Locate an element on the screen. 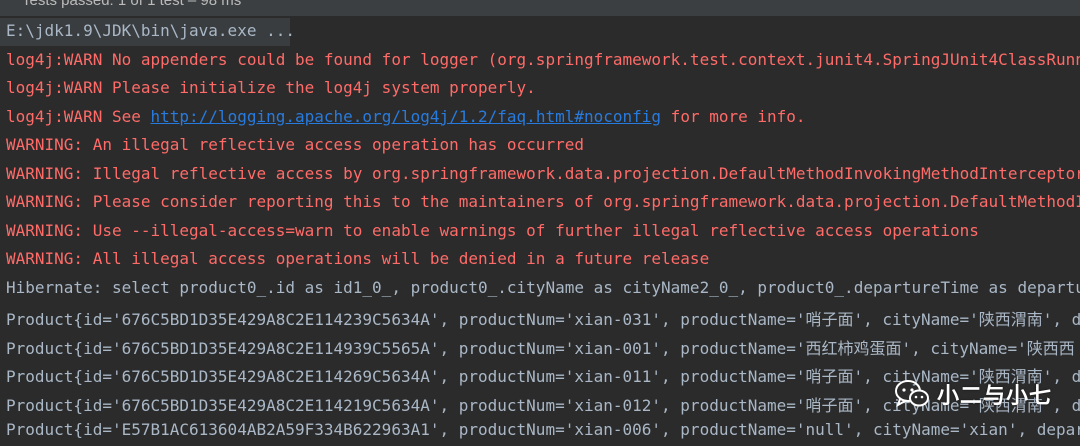 This screenshot has height=446, width=1080. console-line-text: log4j:WARN See is located at coordinates (78, 116).